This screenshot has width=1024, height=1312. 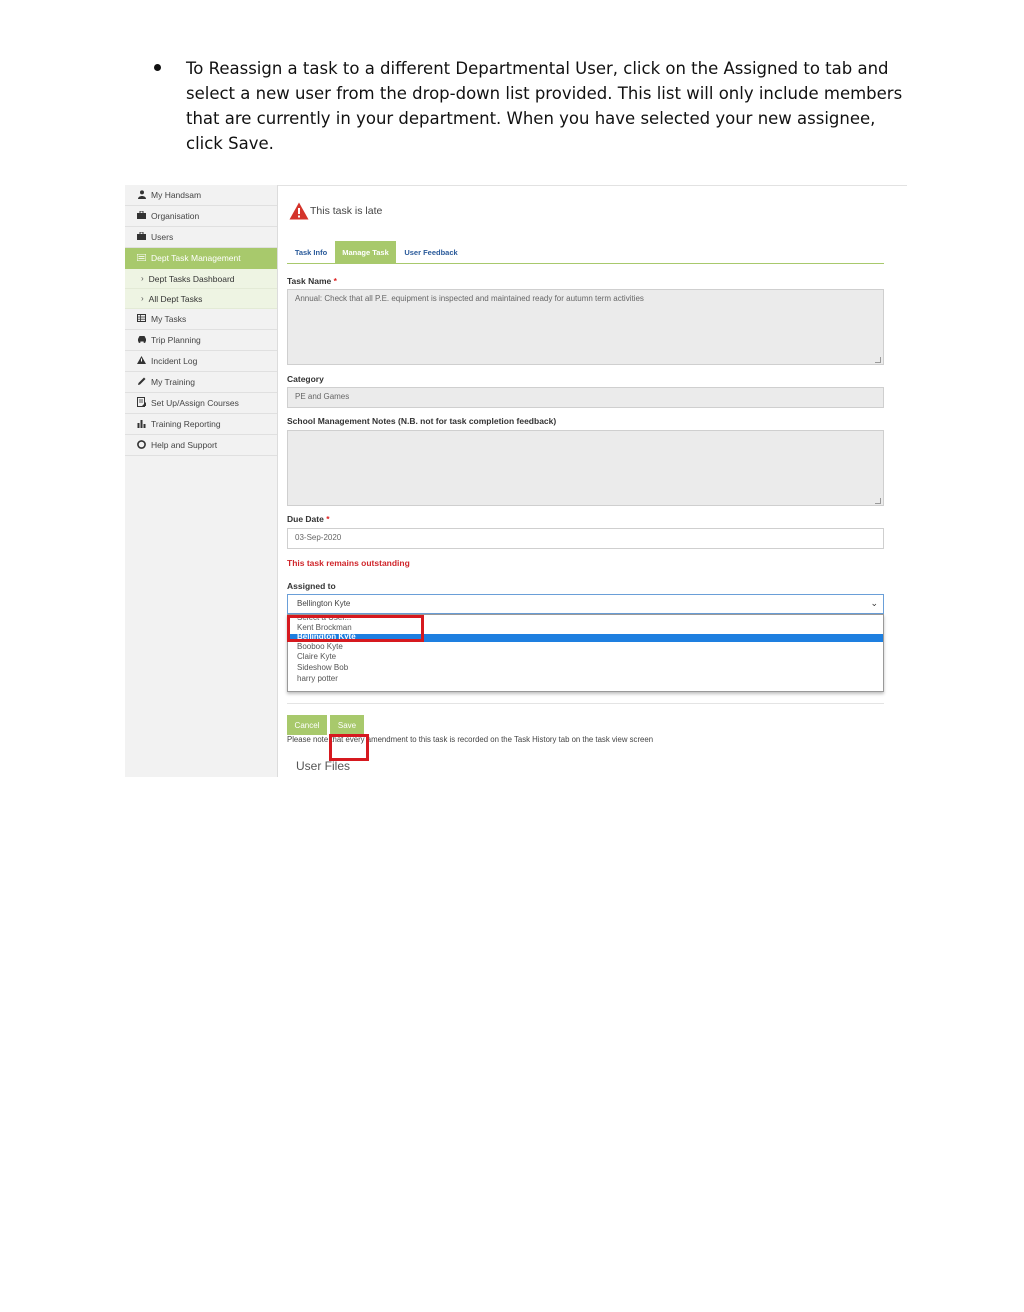 What do you see at coordinates (585, 657) in the screenshot?
I see `dropdown-option: Claire Kyte` at bounding box center [585, 657].